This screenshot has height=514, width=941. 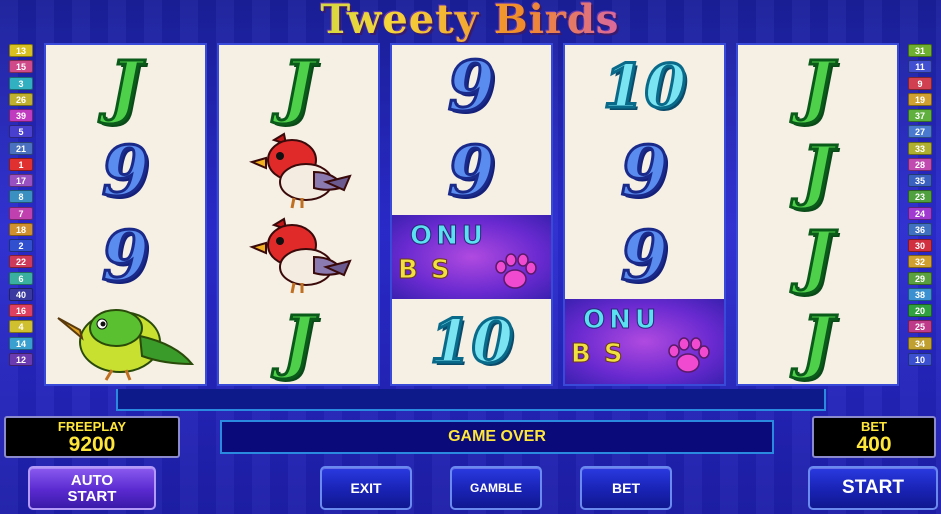 I want to click on reel-3: 9 9 ONU B S 10, so click(x=471, y=214).